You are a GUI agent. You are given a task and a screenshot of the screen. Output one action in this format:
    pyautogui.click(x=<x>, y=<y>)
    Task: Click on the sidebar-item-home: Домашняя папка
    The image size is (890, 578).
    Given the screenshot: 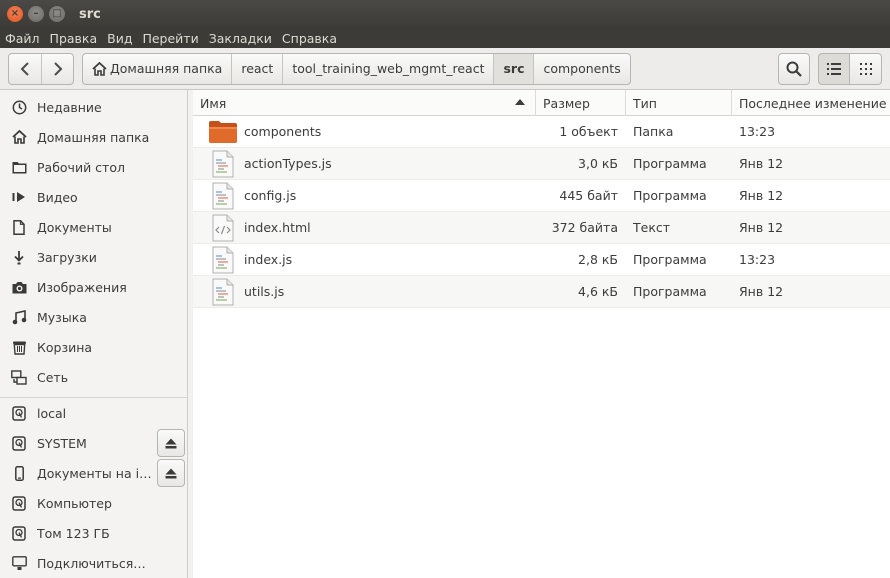 What is the action you would take?
    pyautogui.click(x=93, y=137)
    